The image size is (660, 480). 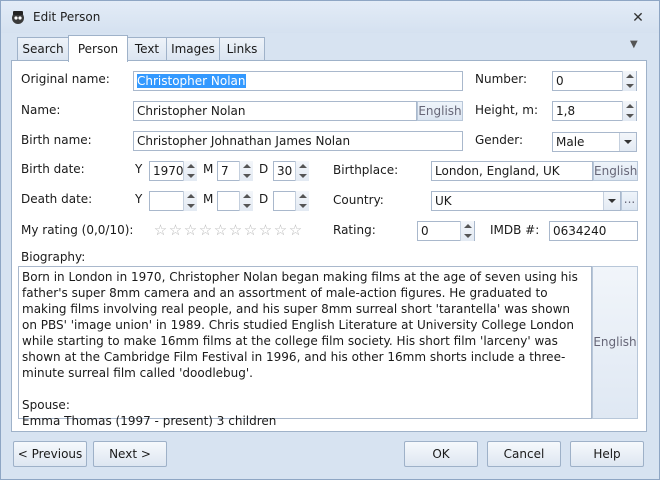 I want to click on number-spinner, so click(x=629, y=81).